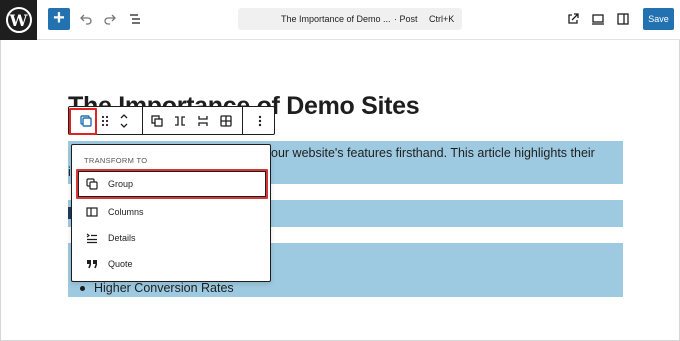 This screenshot has height=341, width=680. What do you see at coordinates (126, 212) in the screenshot?
I see `transform-to-columns-label: Columns` at bounding box center [126, 212].